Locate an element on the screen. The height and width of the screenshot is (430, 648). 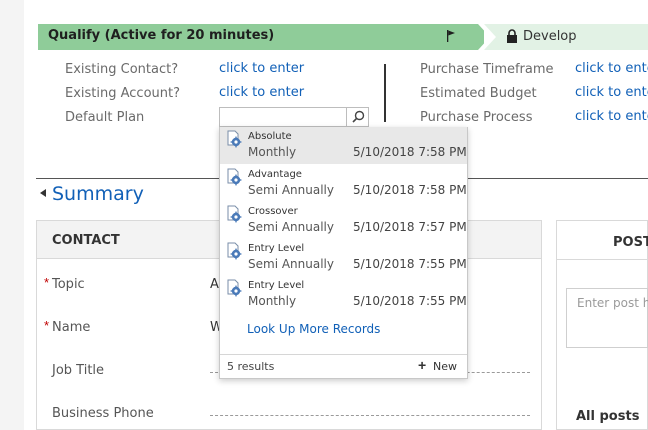
topic-label: Topic is located at coordinates (68, 284).